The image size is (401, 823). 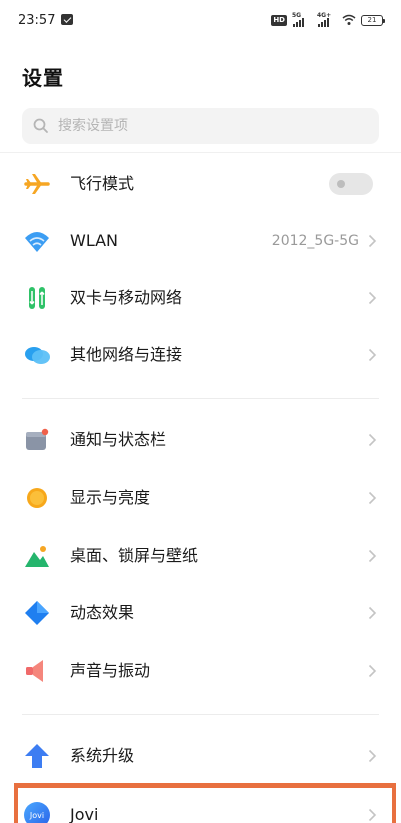 What do you see at coordinates (200, 355) in the screenshot?
I see `setting-item-other-networks: 其他网络与连接` at bounding box center [200, 355].